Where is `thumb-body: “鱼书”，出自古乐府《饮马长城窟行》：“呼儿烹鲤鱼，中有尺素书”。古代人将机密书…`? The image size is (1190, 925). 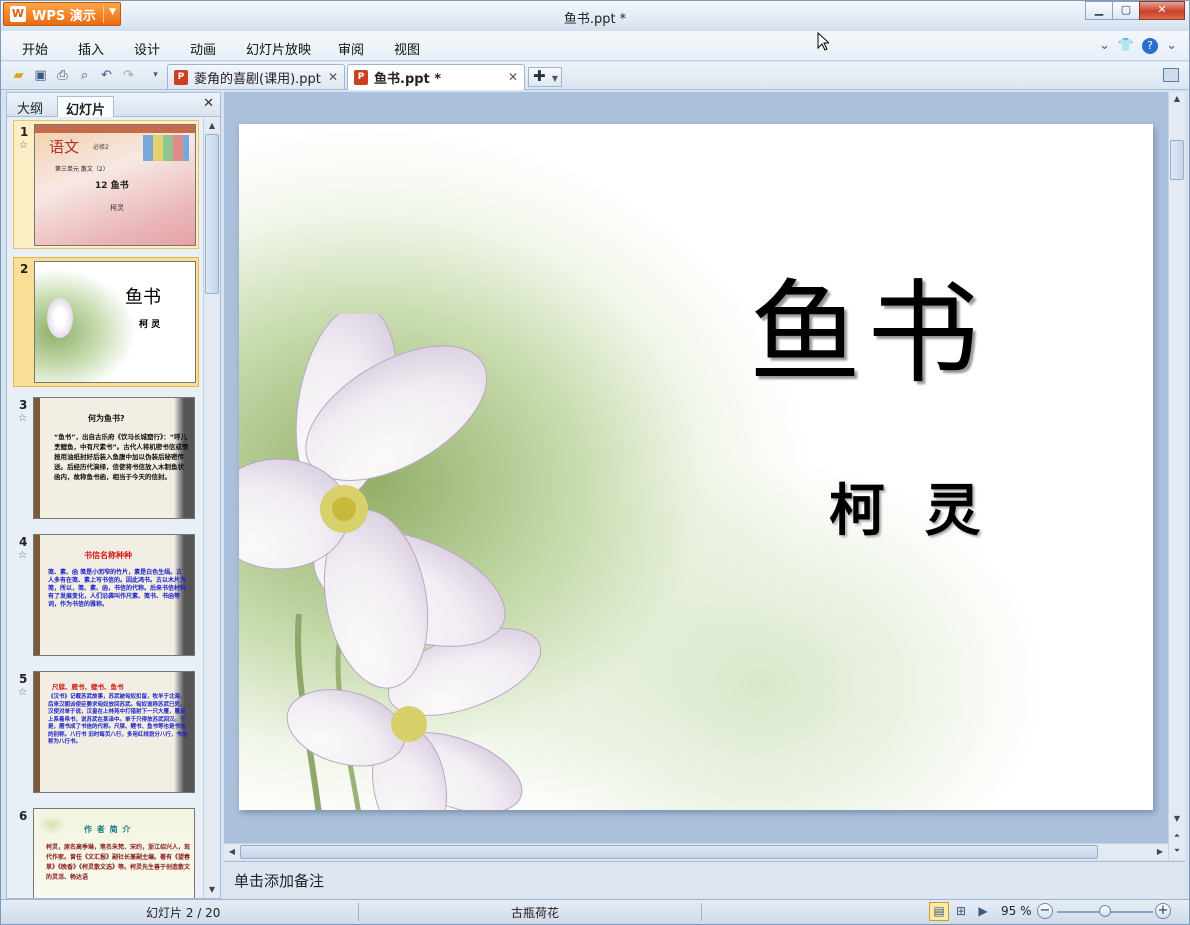 thumb-body: “鱼书”，出自古乐府《饮马长城窟行》：“呼儿烹鲤鱼，中有尺素书”。古代人将机密书… is located at coordinates (121, 457).